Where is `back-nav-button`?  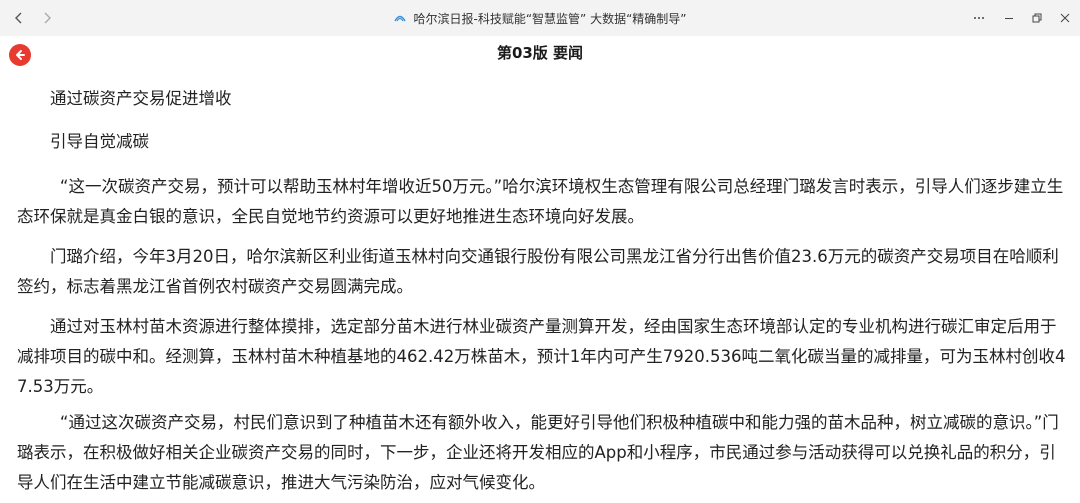
back-nav-button is located at coordinates (19, 18).